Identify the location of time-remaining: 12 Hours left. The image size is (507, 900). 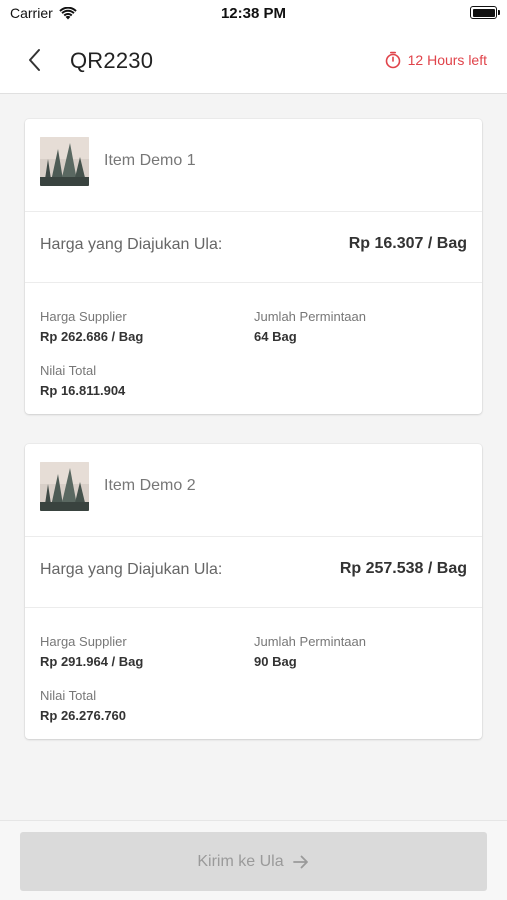
(435, 60).